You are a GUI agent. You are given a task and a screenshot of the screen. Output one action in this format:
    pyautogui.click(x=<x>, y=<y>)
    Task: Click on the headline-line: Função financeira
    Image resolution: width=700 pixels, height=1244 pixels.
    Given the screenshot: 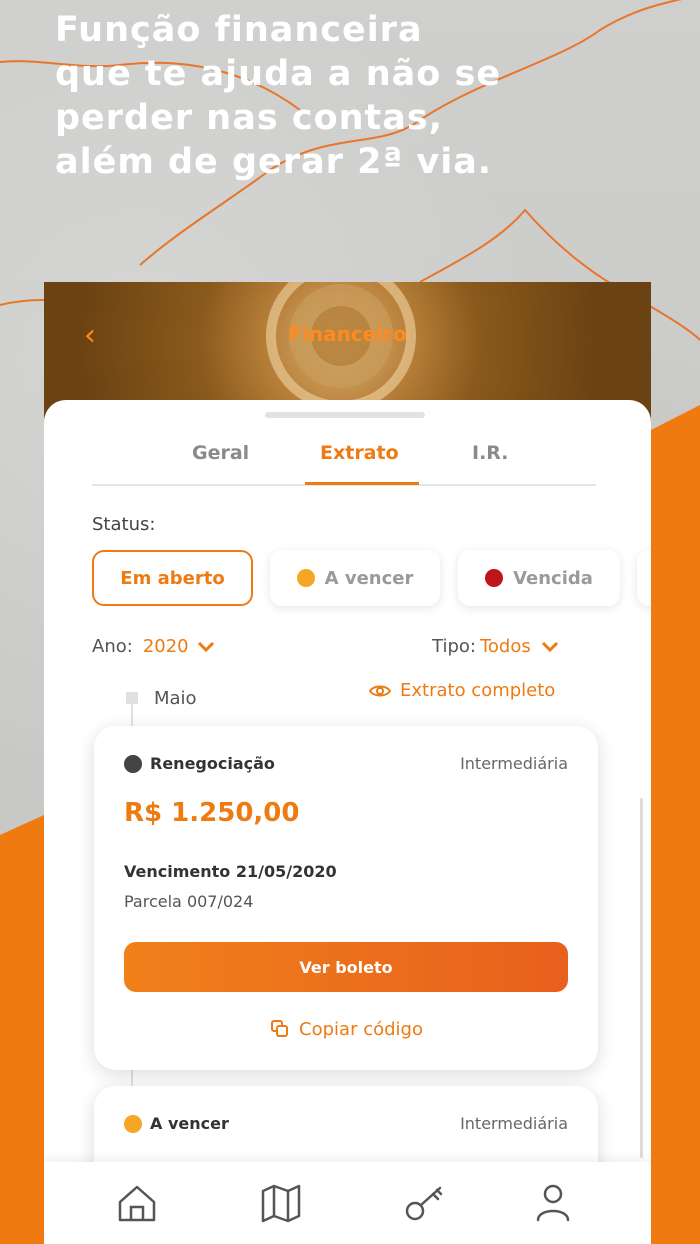 What is the action you would take?
    pyautogui.click(x=239, y=30)
    